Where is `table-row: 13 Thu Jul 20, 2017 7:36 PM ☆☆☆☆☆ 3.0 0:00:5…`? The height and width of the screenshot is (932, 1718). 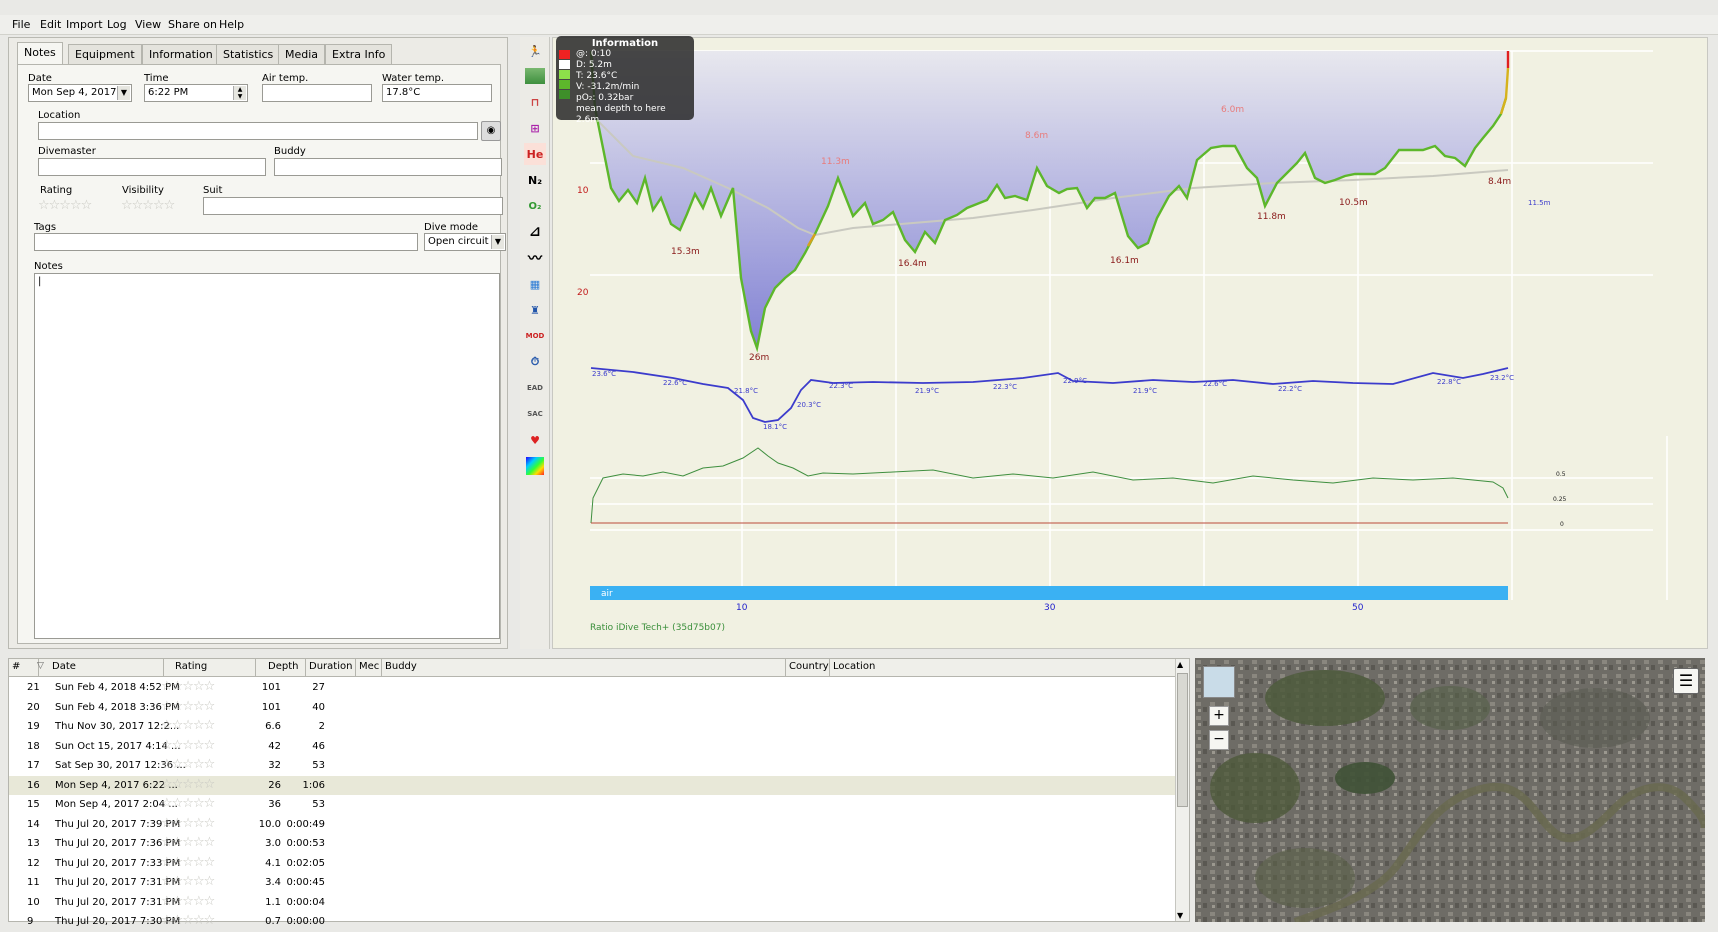
table-row: 13 Thu Jul 20, 2017 7:36 PM ☆☆☆☆☆ 3.0 0:00:5… is located at coordinates (594, 844).